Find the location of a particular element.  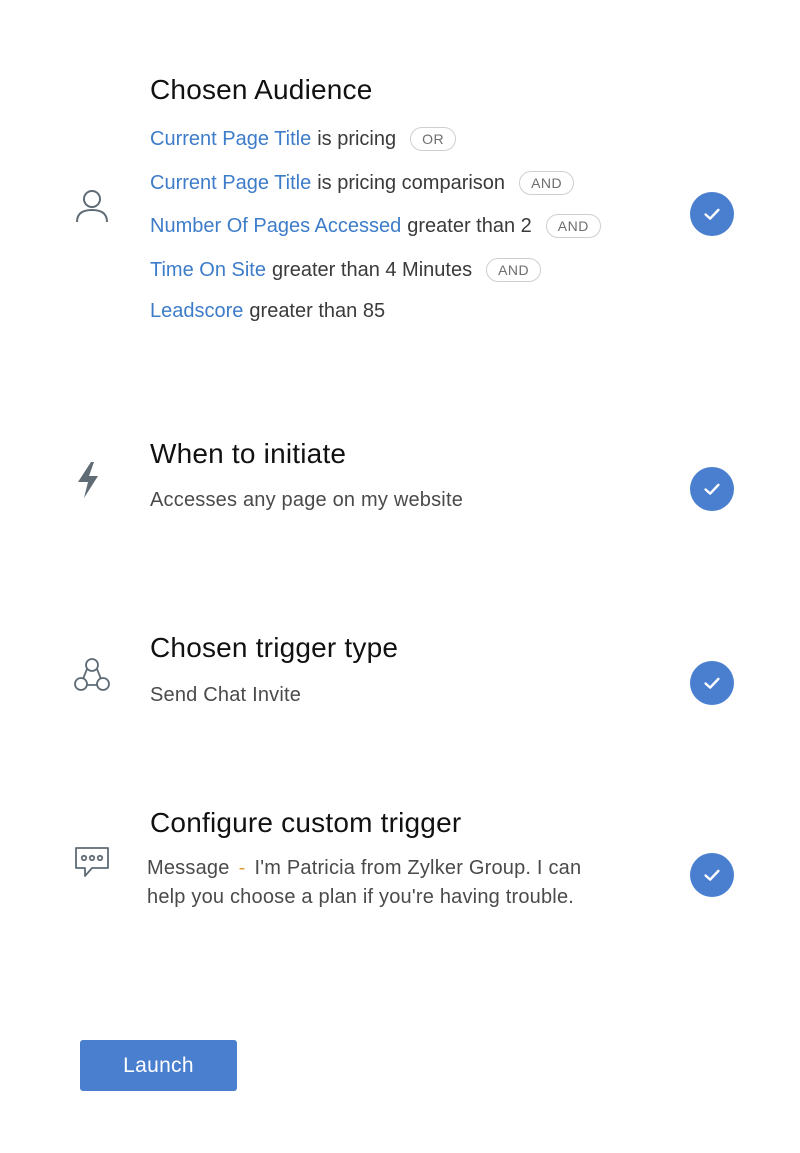

condition-field: Time On Site is located at coordinates (208, 270).